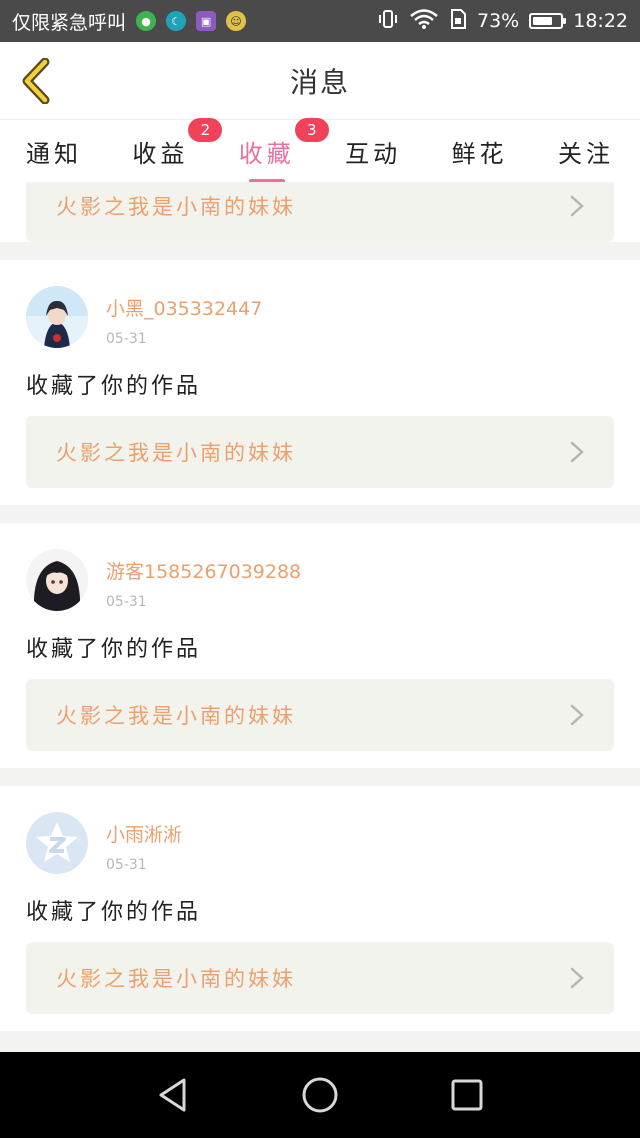 The width and height of the screenshot is (640, 1138). Describe the element at coordinates (373, 151) in the screenshot. I see `tab-interaction: 互动` at that location.